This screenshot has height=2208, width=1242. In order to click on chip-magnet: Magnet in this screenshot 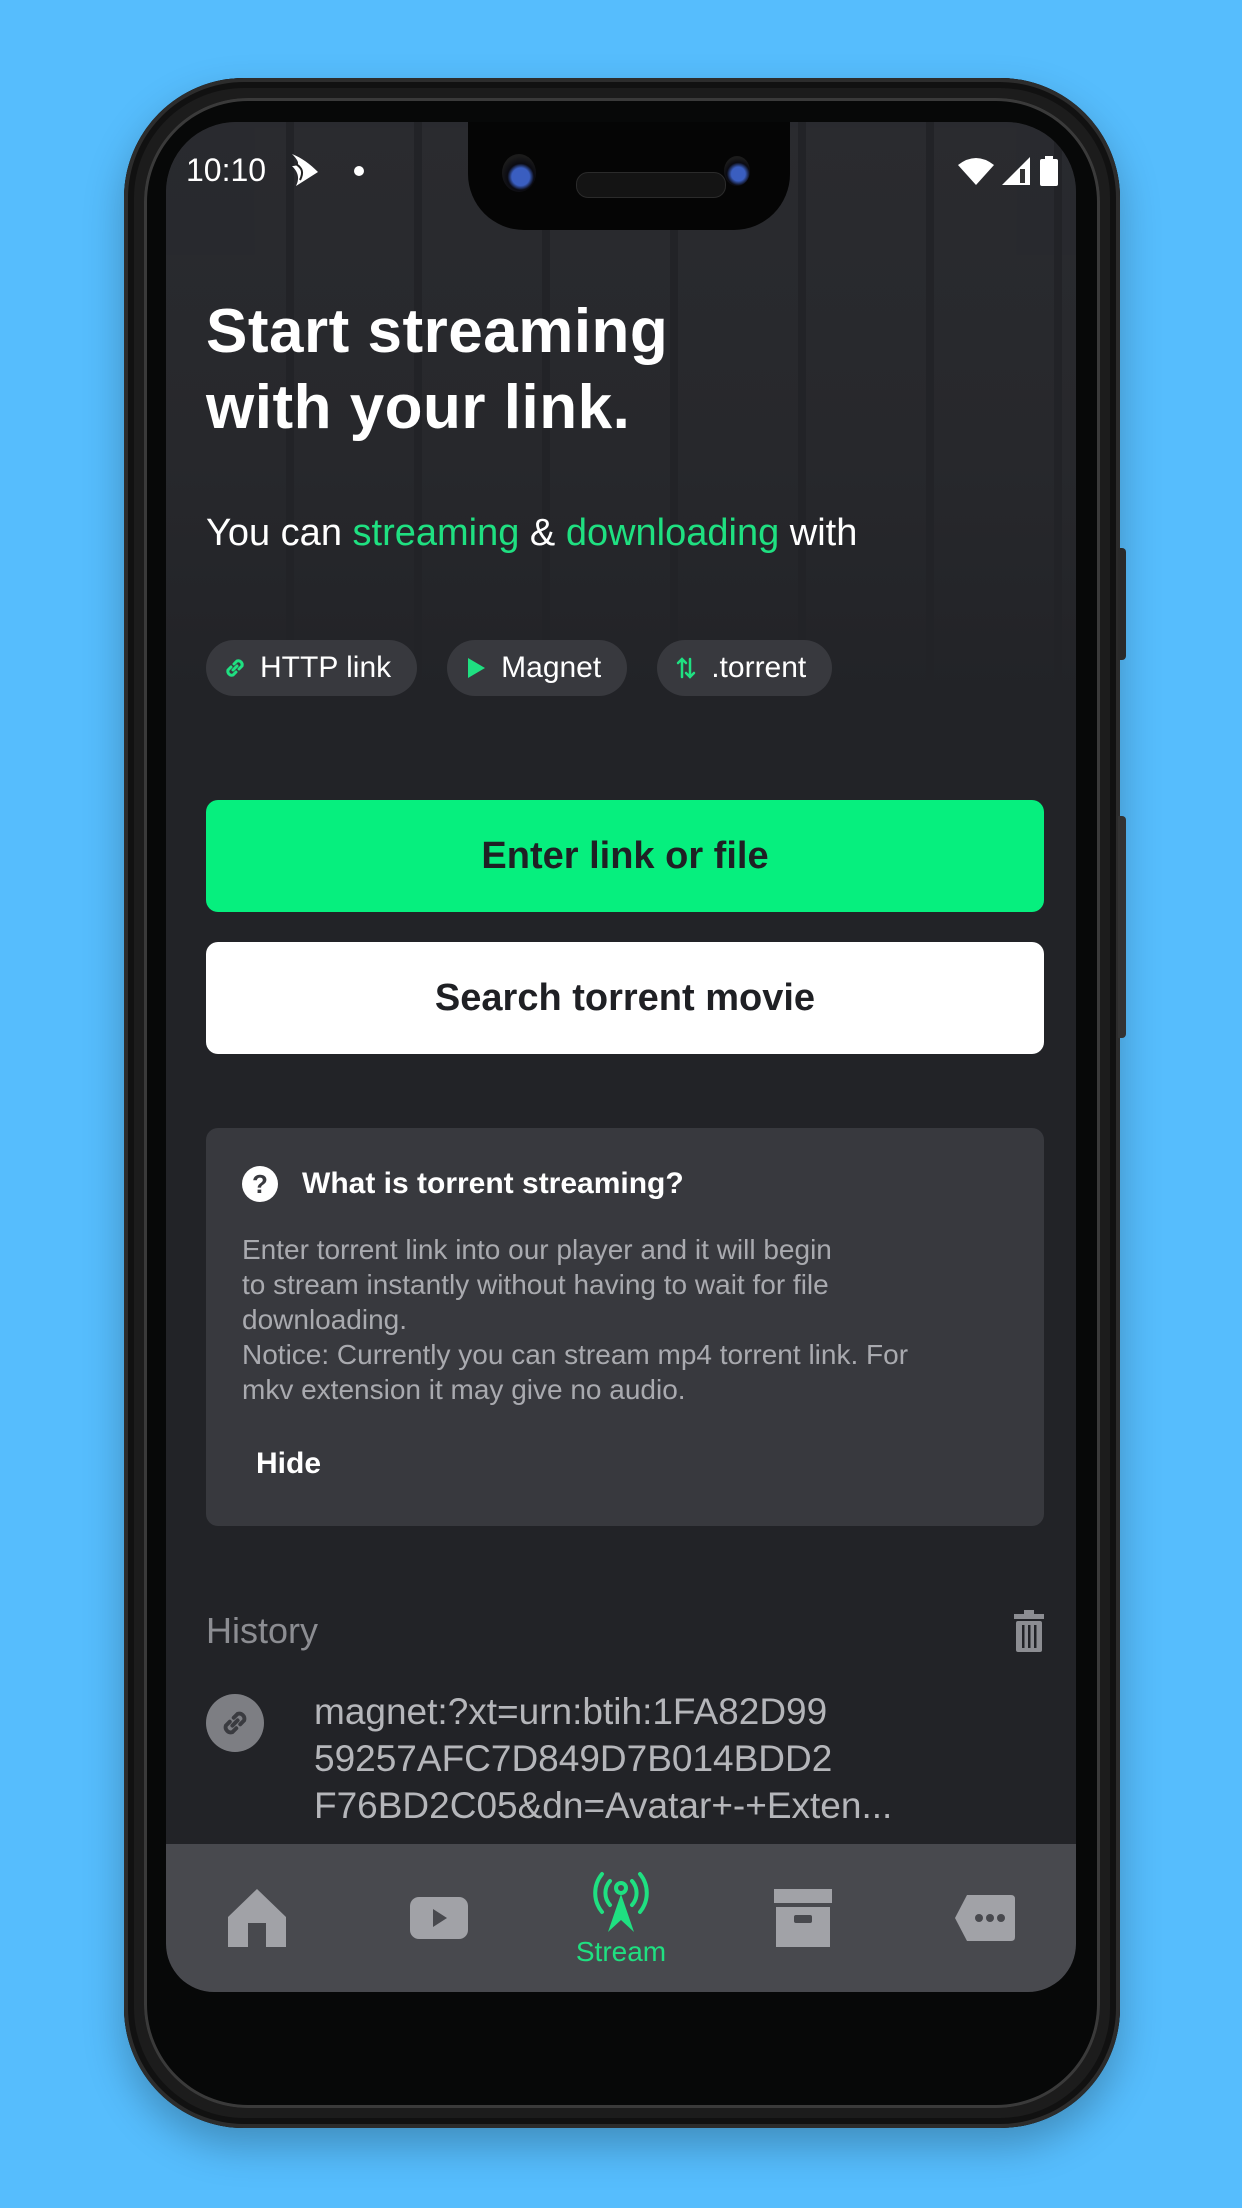, I will do `click(537, 668)`.